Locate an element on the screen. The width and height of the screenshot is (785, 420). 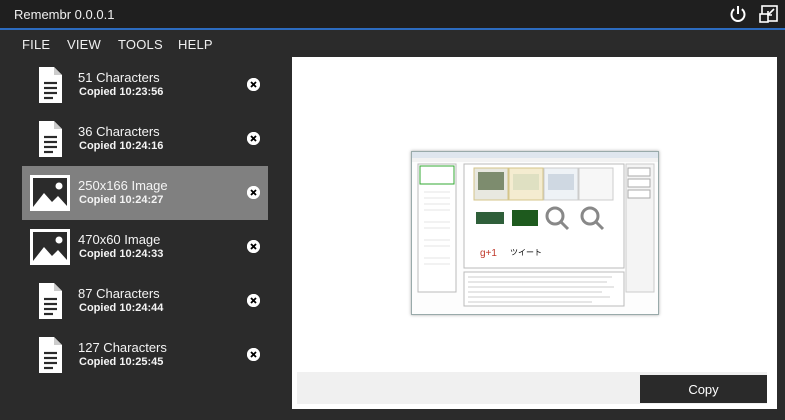
clip-title: 470x60 Image is located at coordinates (119, 239).